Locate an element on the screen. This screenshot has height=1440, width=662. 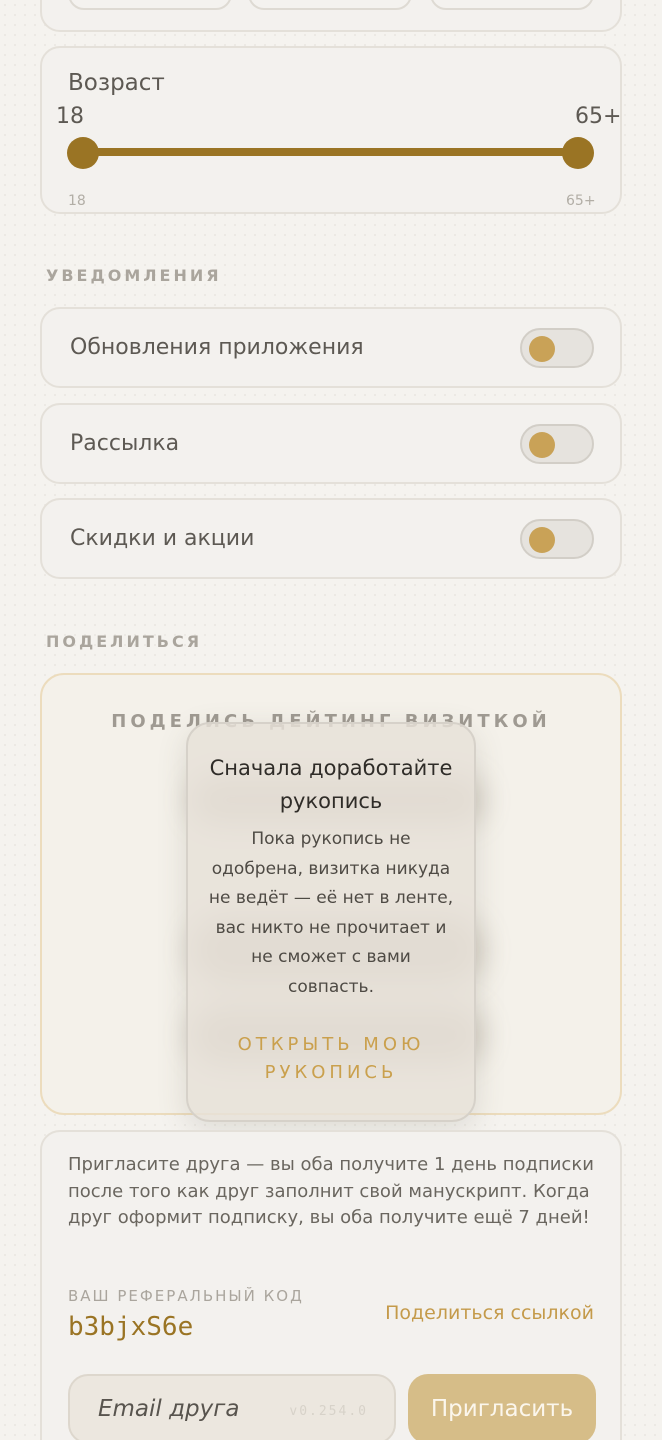
toggle-row-label: Обновления приложения is located at coordinates (217, 347).